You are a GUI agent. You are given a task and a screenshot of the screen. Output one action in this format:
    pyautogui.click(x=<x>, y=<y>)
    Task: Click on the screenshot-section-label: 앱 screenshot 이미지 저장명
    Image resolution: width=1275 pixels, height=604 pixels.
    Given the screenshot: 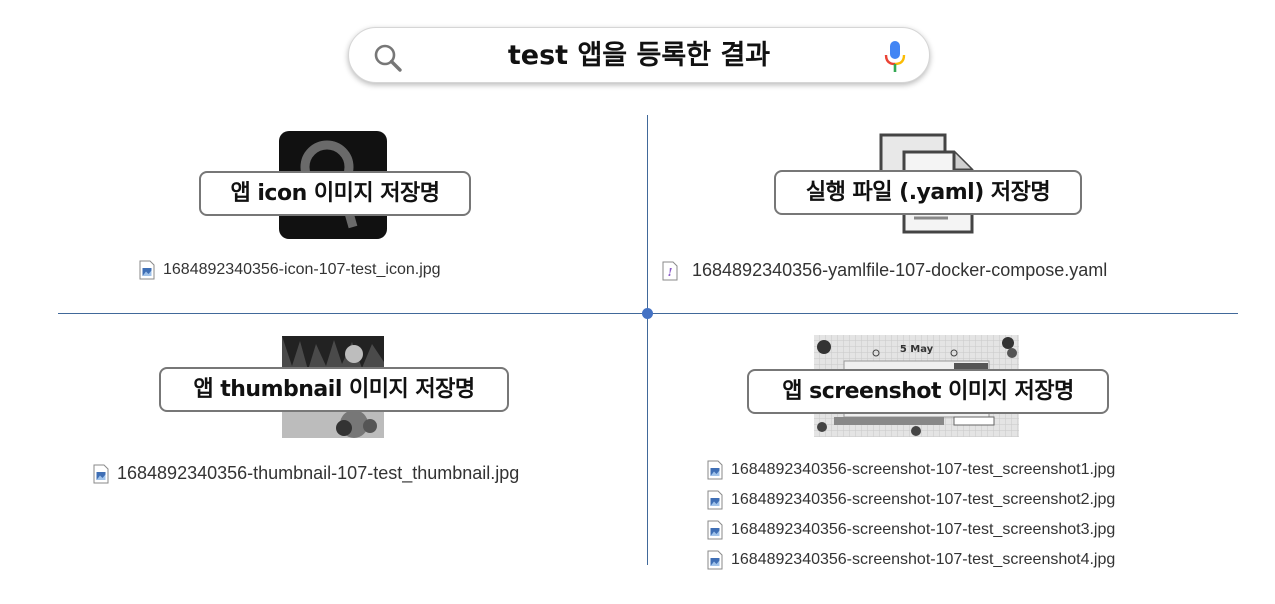 What is the action you would take?
    pyautogui.click(x=928, y=391)
    